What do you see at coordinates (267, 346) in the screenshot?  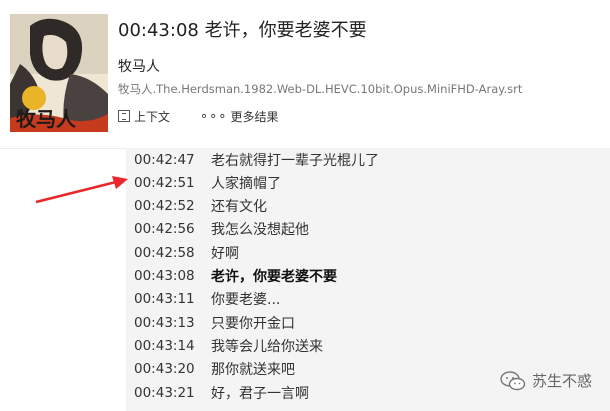 I see `subtitle-text: 我等会儿给你送来` at bounding box center [267, 346].